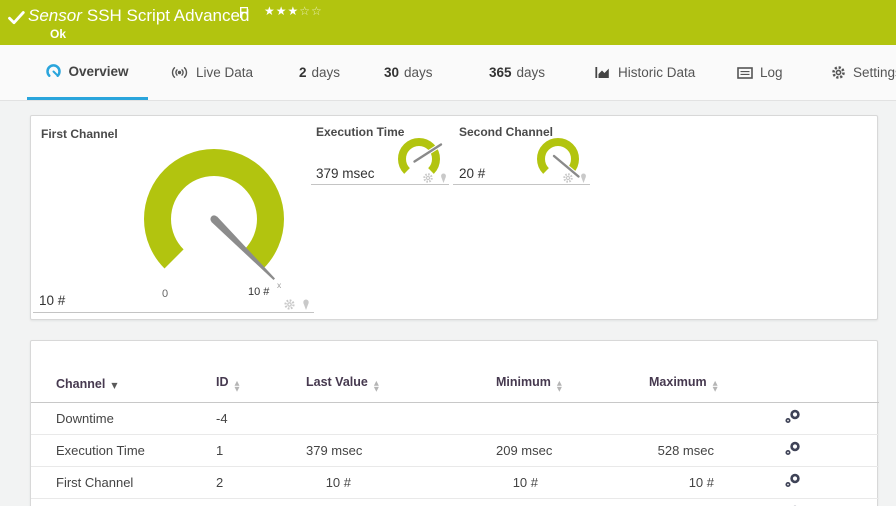 Image resolution: width=896 pixels, height=506 pixels. What do you see at coordinates (392, 72) in the screenshot?
I see `tab-30-days-number: 30` at bounding box center [392, 72].